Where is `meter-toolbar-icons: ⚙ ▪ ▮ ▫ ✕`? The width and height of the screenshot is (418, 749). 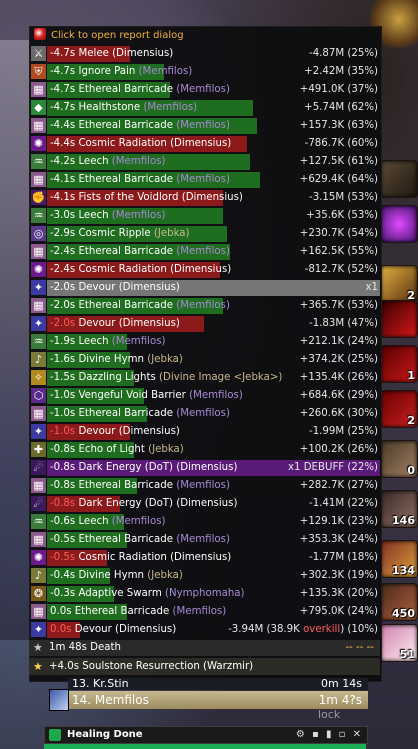
meter-toolbar-icons: ⚙ ▪ ▮ ▫ ✕ is located at coordinates (329, 735).